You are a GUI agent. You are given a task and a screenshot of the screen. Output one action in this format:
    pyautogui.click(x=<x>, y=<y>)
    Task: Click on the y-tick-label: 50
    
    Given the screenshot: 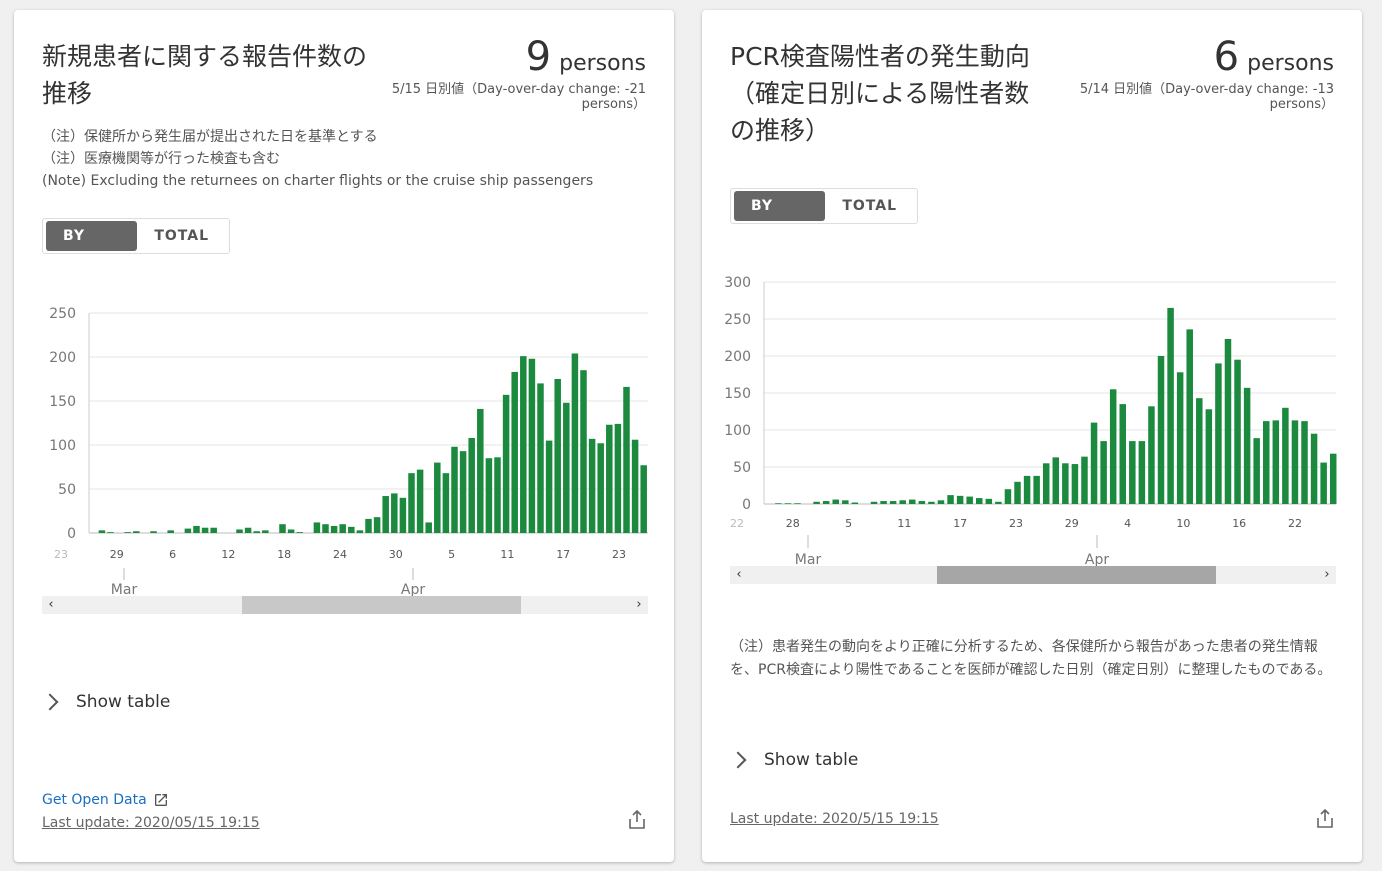 What is the action you would take?
    pyautogui.click(x=742, y=468)
    